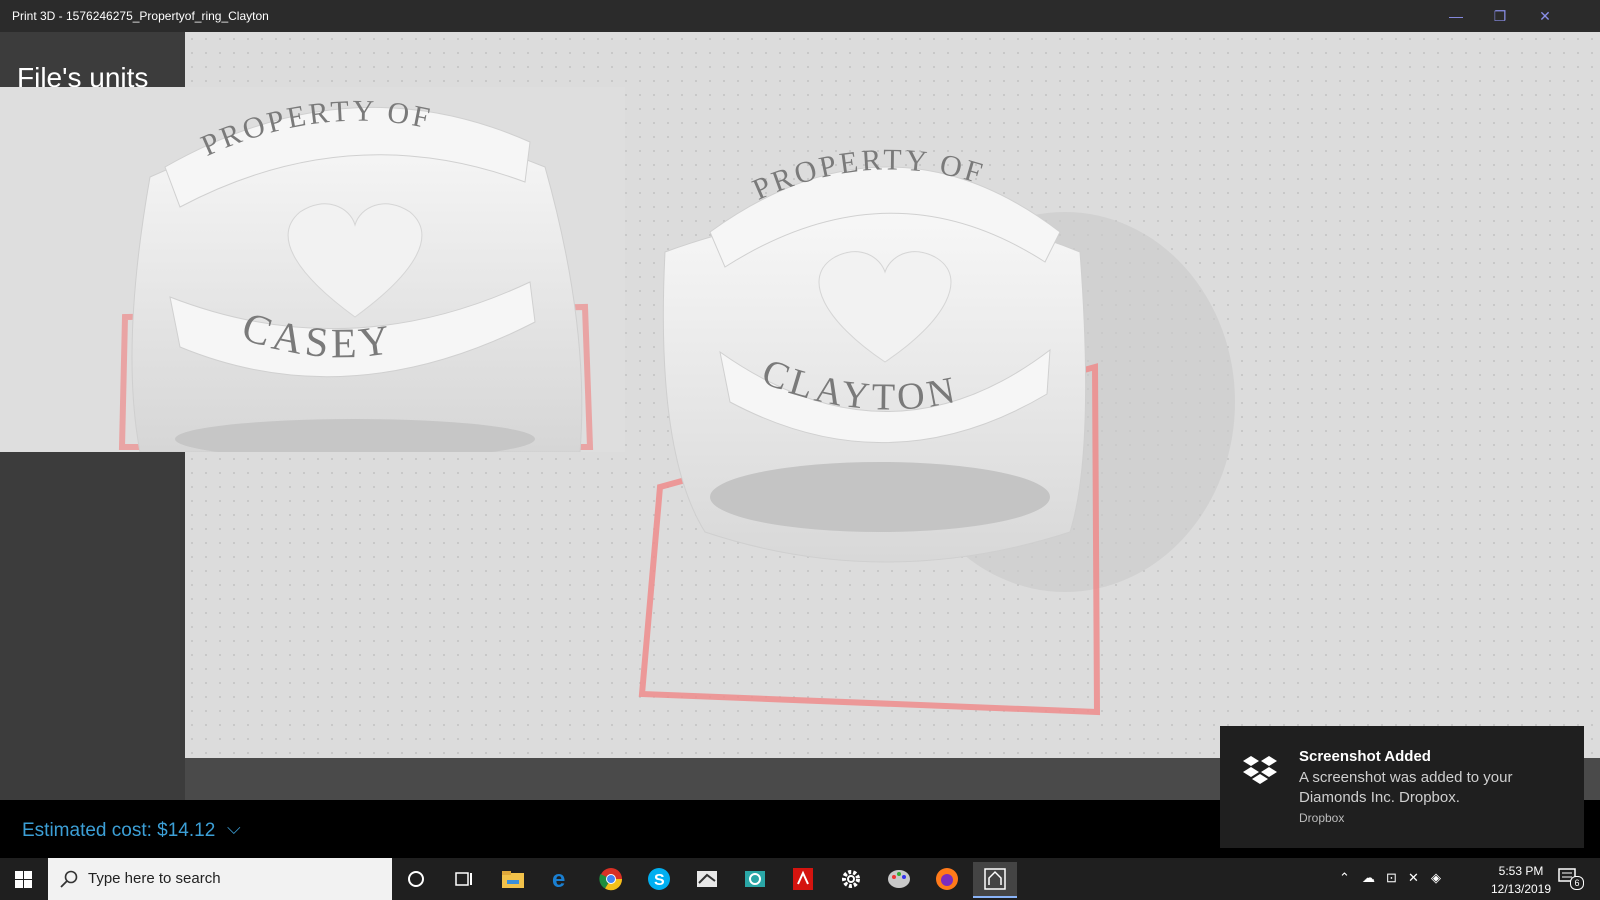 The image size is (1600, 900). I want to click on task-view-icon, so click(464, 879).